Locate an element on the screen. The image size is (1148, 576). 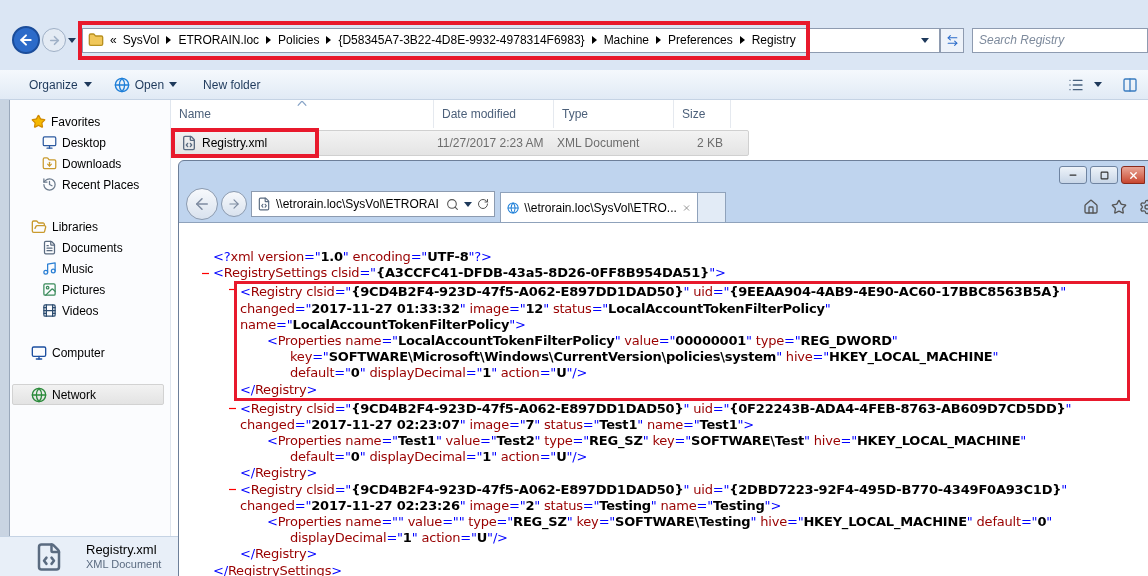
column-header: Date modified is located at coordinates (494, 114).